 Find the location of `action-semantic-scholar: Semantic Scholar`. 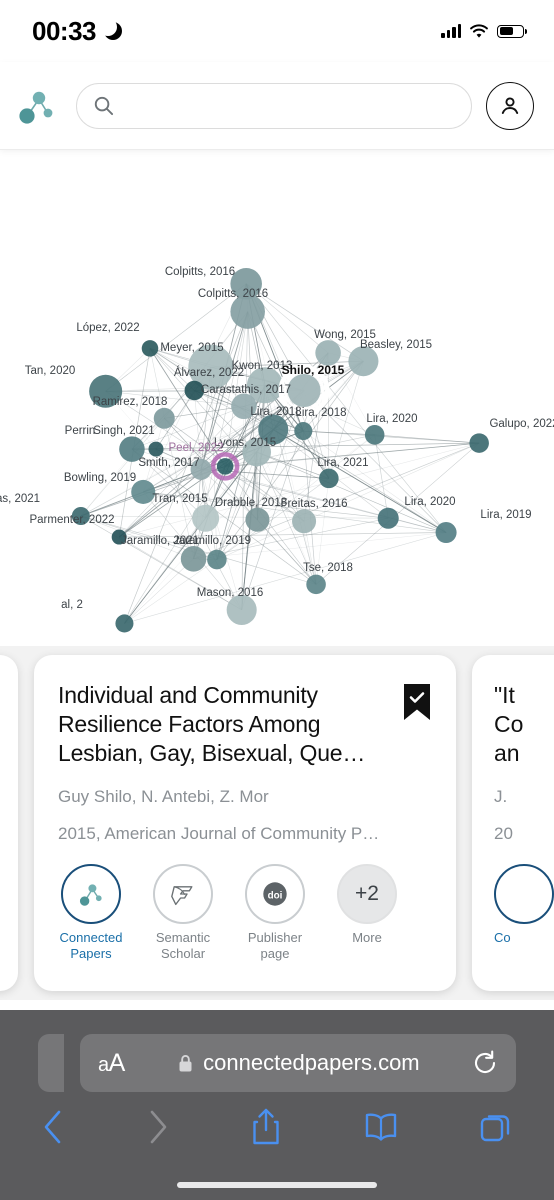

action-semantic-scholar: Semantic Scholar is located at coordinates (183, 912).